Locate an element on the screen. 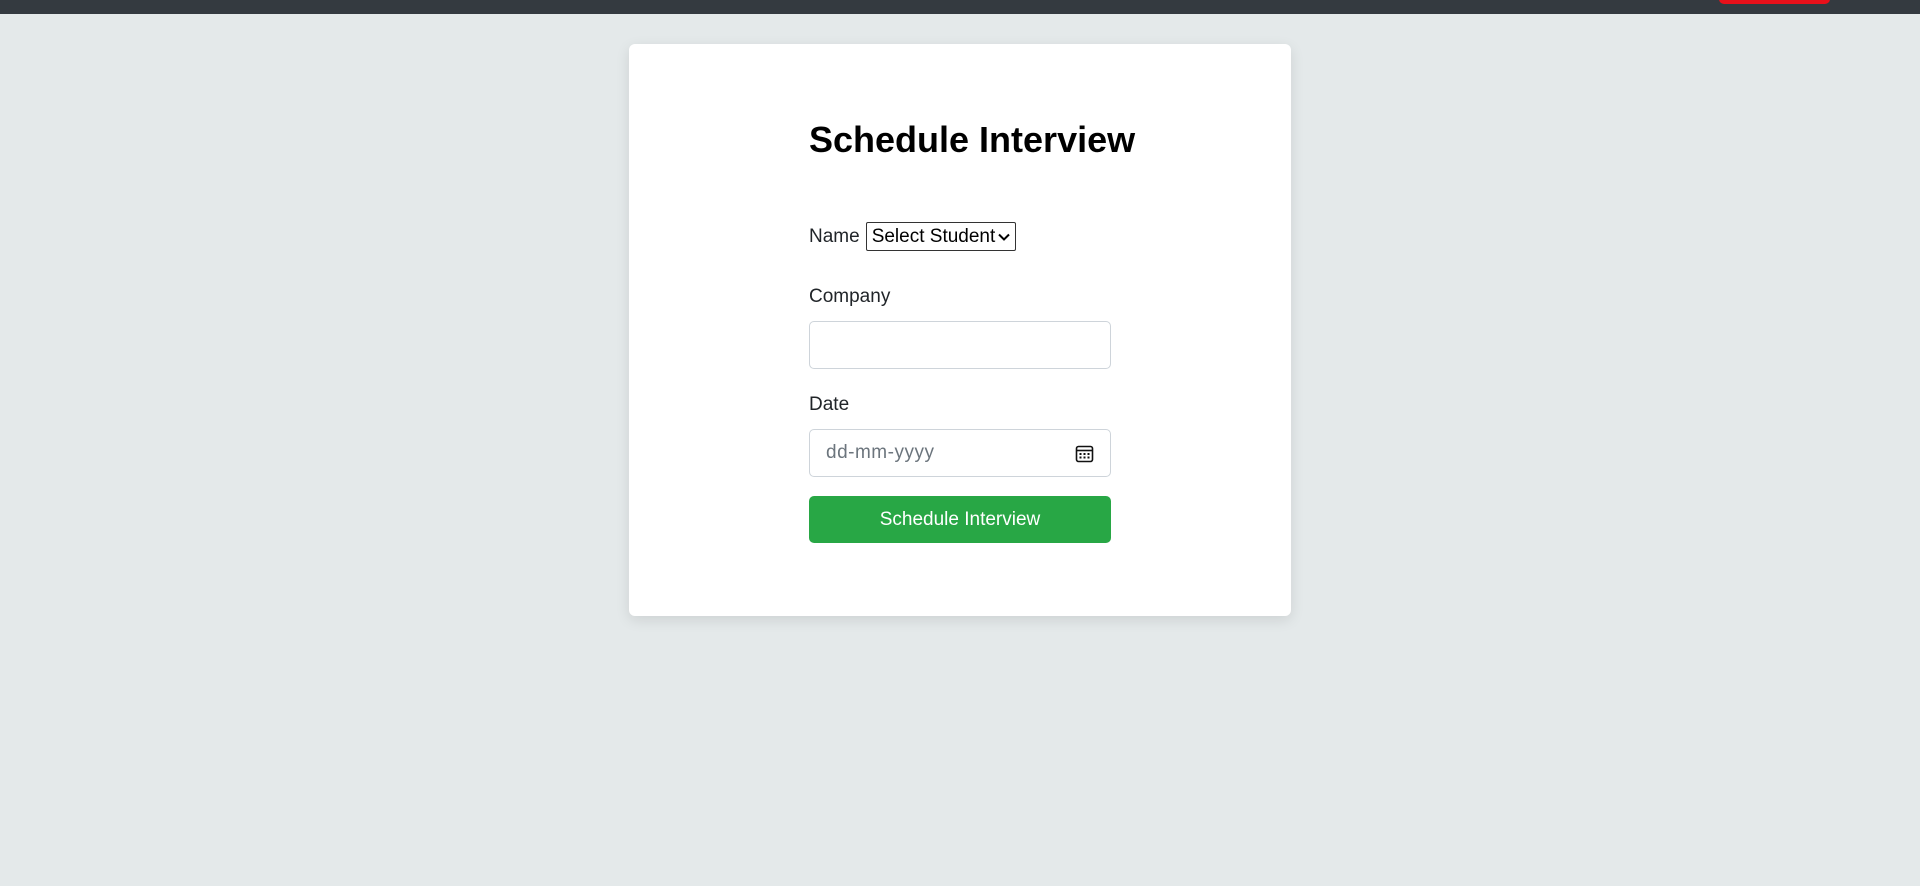 The height and width of the screenshot is (886, 1920). student-select: Select Student is located at coordinates (941, 236).